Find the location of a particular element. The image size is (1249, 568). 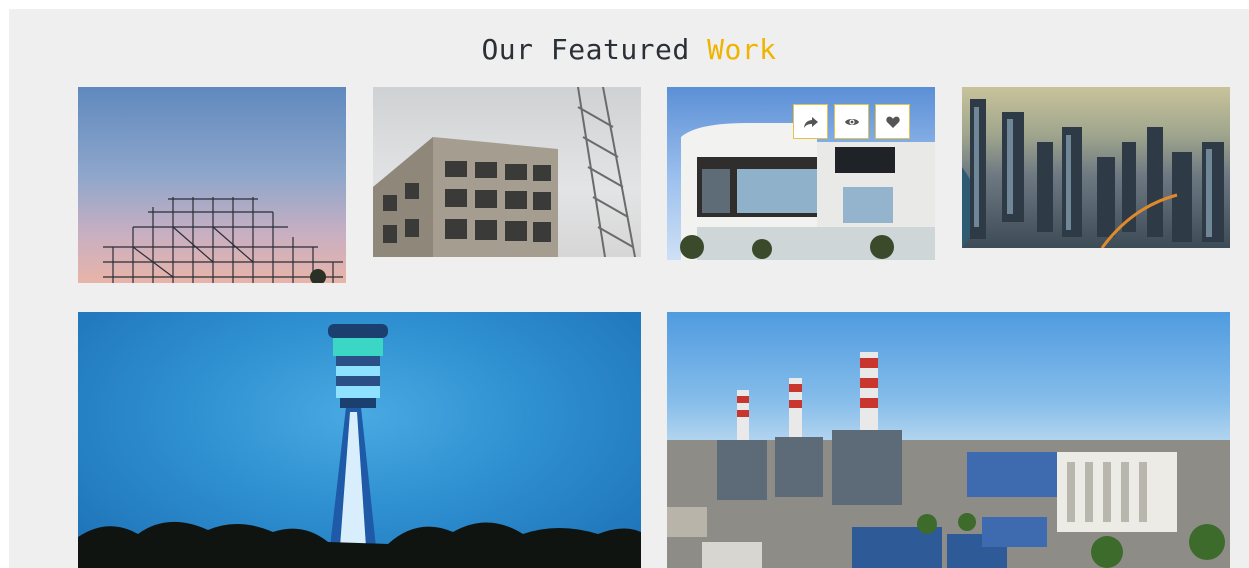

portfolio-item-house is located at coordinates (801, 173).